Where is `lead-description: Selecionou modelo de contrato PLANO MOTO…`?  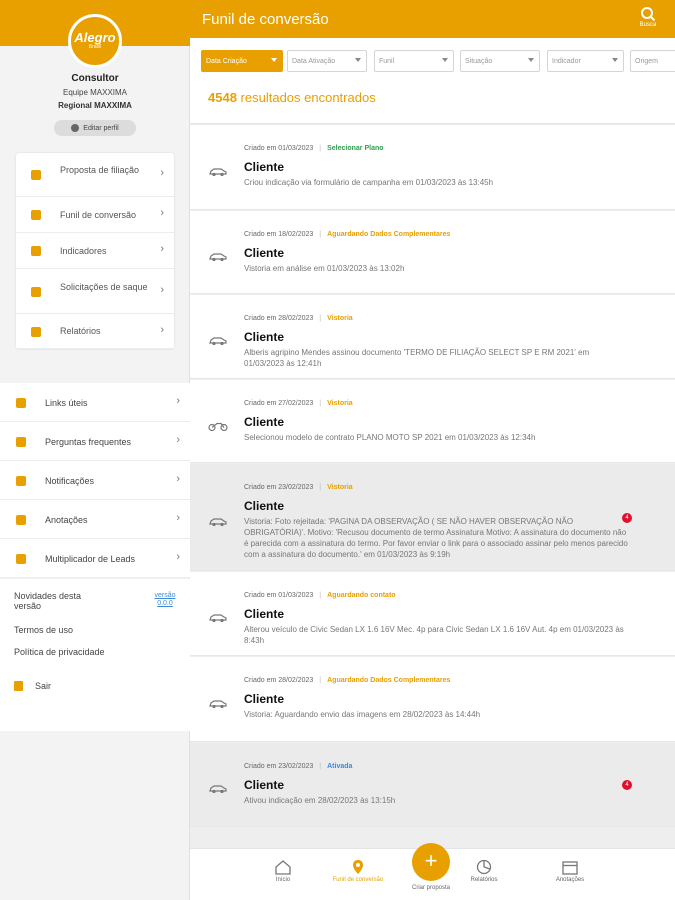
lead-description: Selecionou modelo de contrato PLANO MOTO… is located at coordinates (390, 437).